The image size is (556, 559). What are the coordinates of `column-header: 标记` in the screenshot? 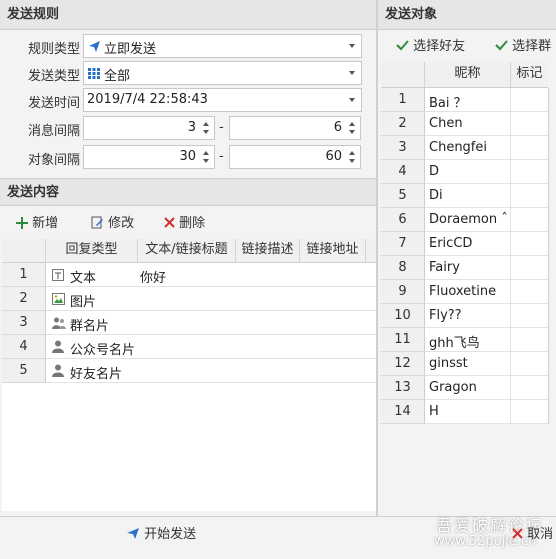 It's located at (529, 74).